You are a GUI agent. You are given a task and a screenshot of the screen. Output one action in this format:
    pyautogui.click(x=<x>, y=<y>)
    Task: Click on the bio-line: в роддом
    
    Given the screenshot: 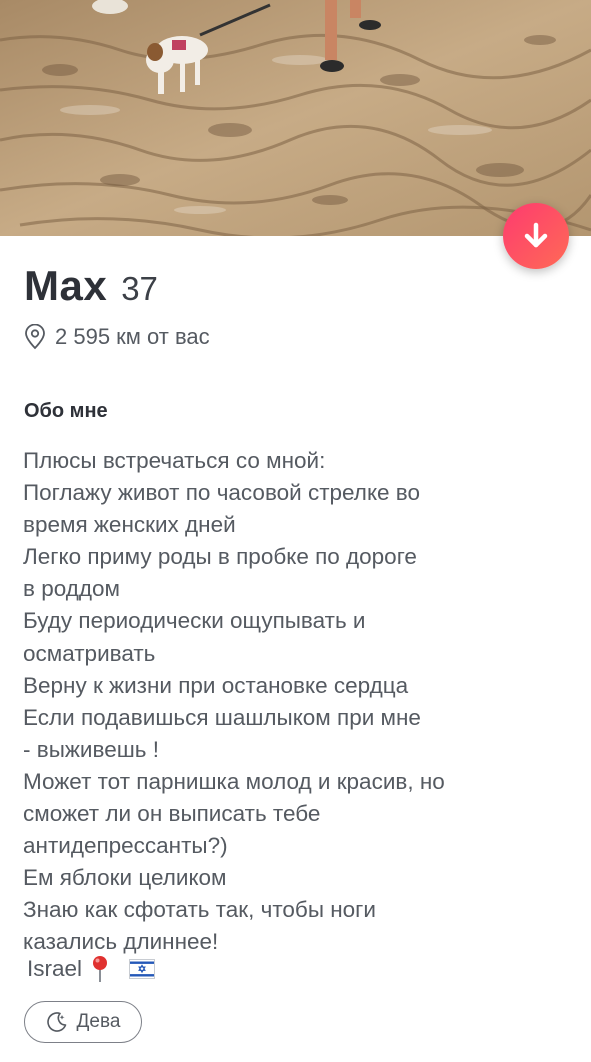 What is the action you would take?
    pyautogui.click(x=71, y=589)
    